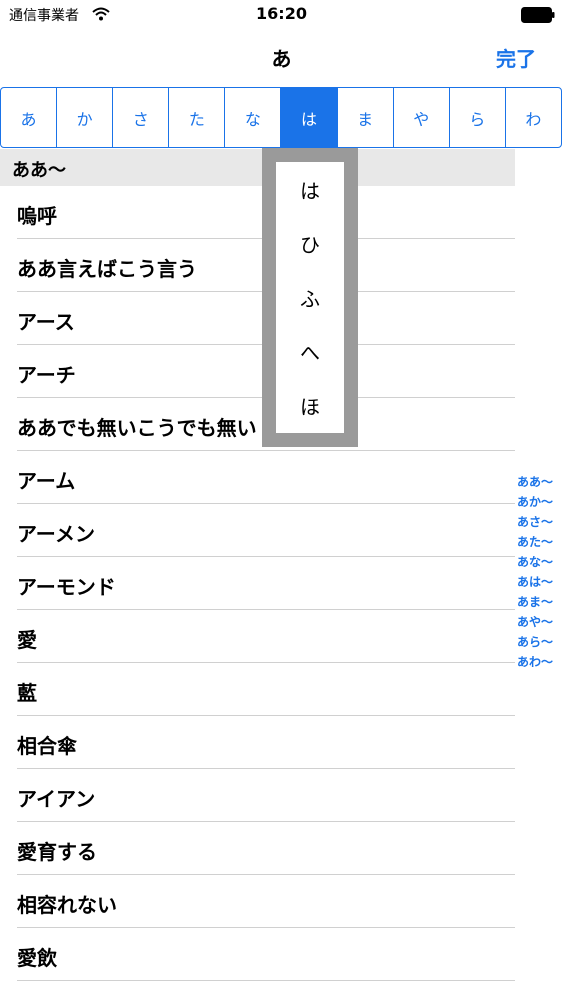 This screenshot has width=563, height=1000. Describe the element at coordinates (257, 265) in the screenshot. I see `list-item: ああ言えばこう言う` at that location.